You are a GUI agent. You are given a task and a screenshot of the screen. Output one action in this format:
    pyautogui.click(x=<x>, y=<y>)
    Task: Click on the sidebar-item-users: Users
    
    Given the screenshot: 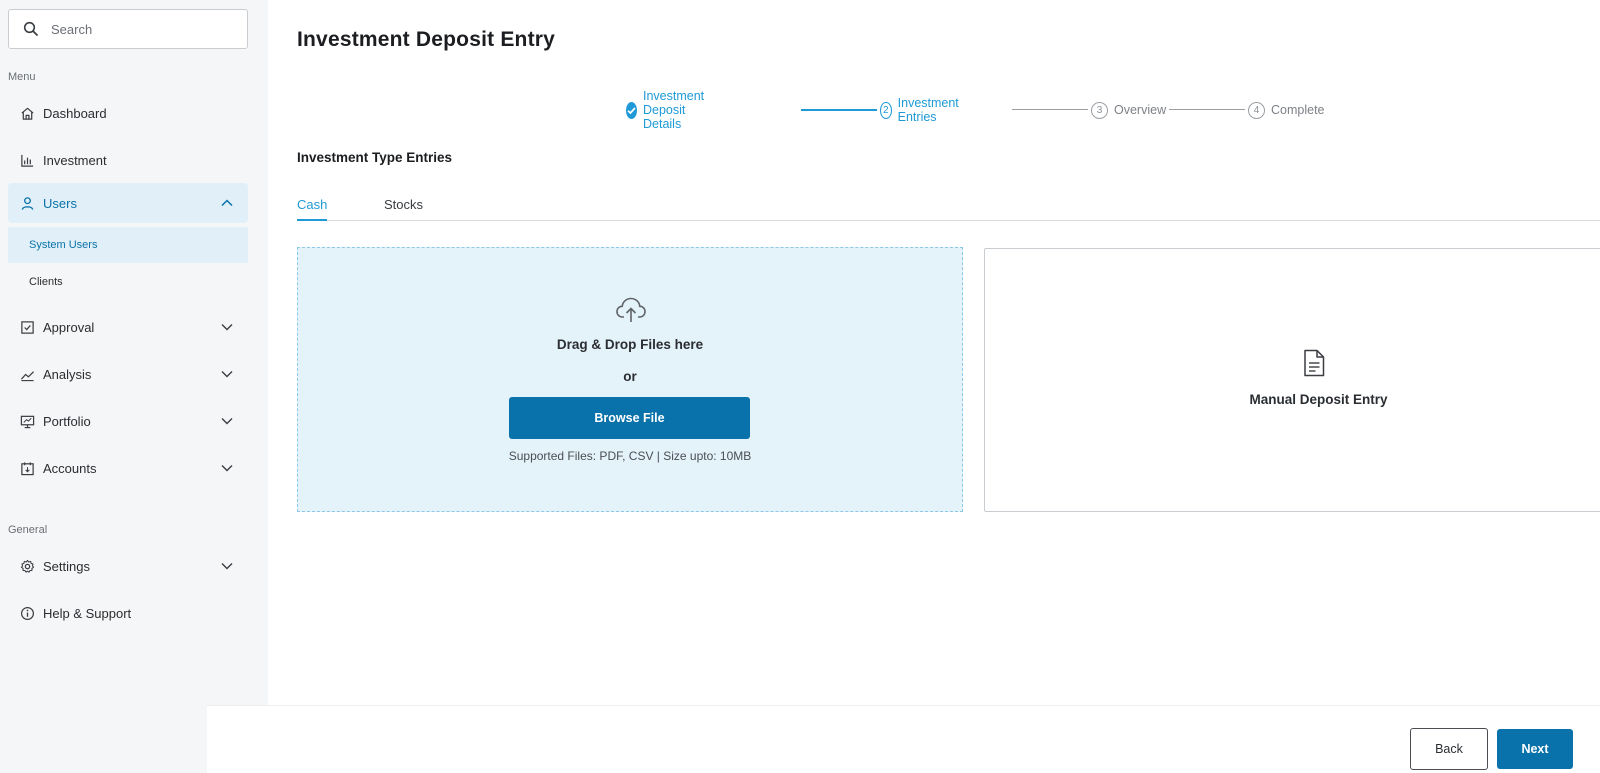 What is the action you would take?
    pyautogui.click(x=128, y=203)
    